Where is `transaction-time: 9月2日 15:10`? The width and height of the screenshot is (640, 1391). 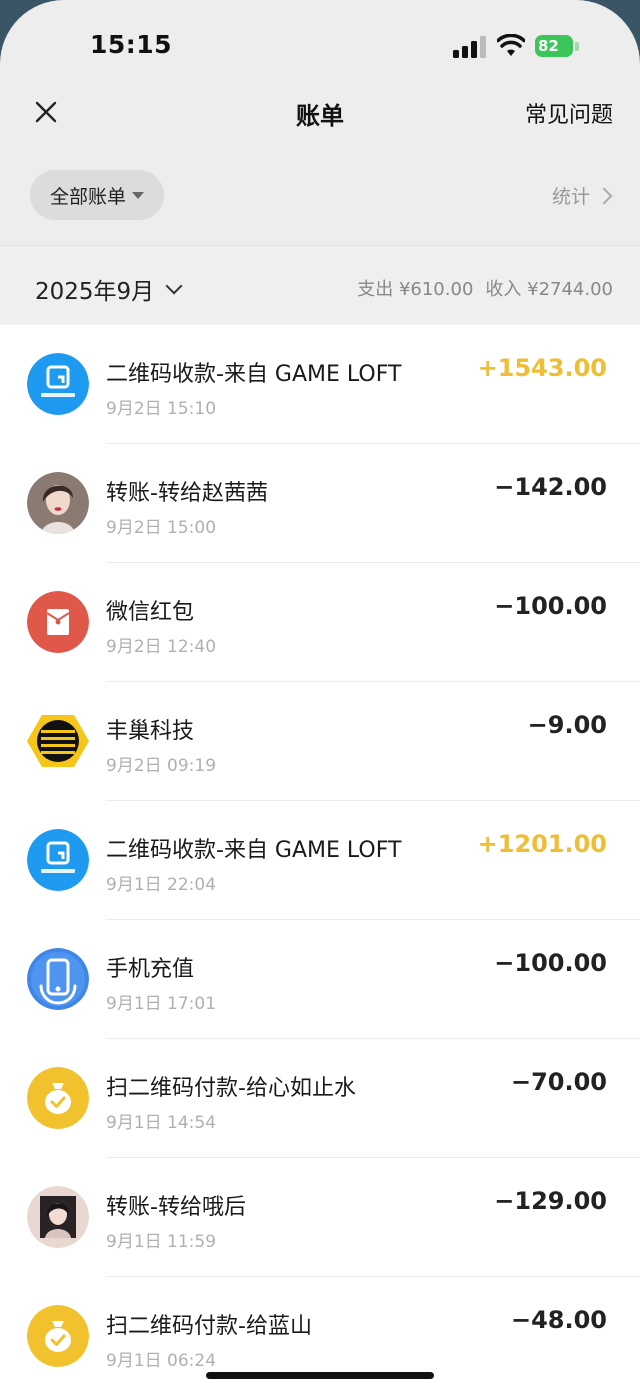
transaction-time: 9月2日 15:10 is located at coordinates (161, 409).